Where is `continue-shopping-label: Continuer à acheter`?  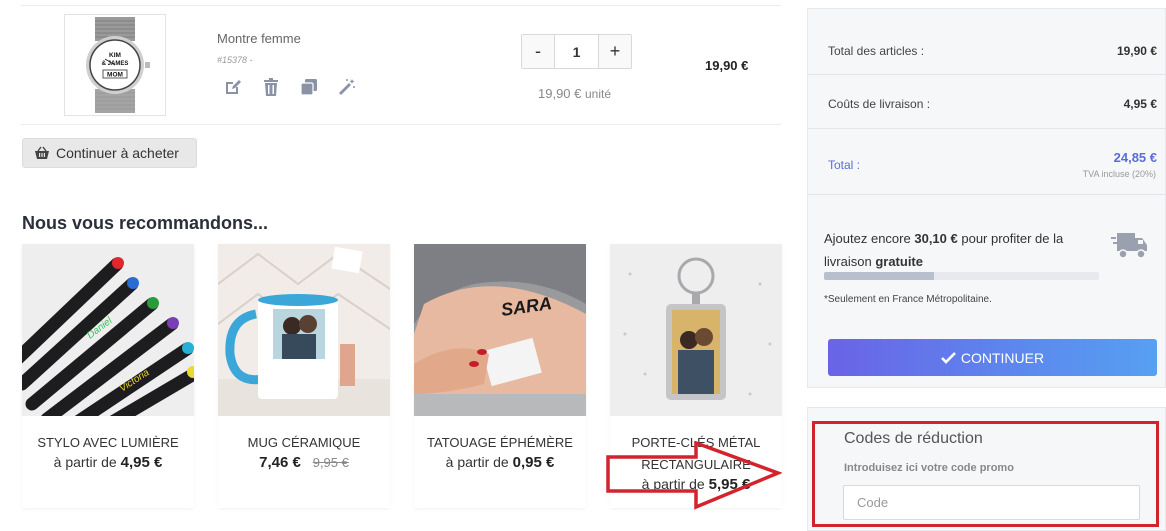
continue-shopping-label: Continuer à acheter is located at coordinates (117, 153).